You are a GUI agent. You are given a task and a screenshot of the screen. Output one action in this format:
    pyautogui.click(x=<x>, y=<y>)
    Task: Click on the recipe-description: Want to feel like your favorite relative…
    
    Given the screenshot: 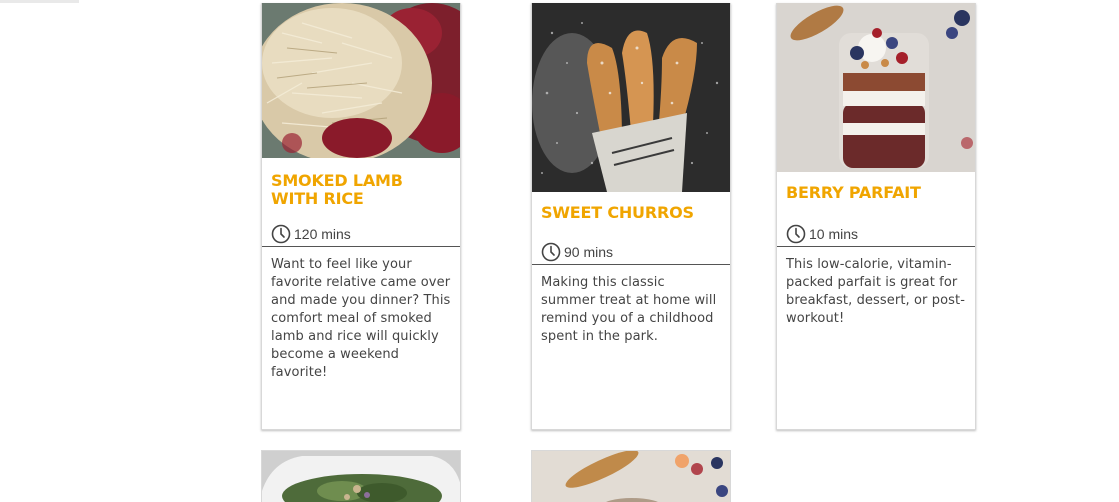 What is the action you would take?
    pyautogui.click(x=361, y=318)
    